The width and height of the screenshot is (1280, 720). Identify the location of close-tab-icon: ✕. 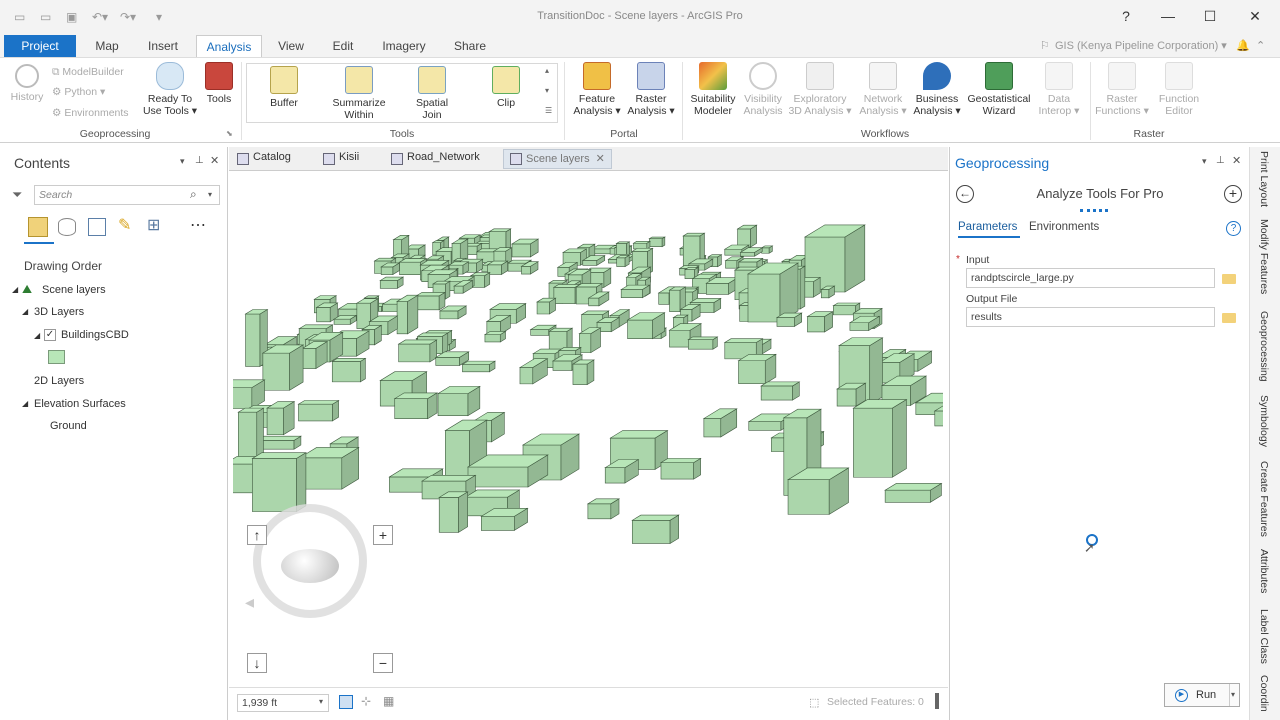
(600, 159).